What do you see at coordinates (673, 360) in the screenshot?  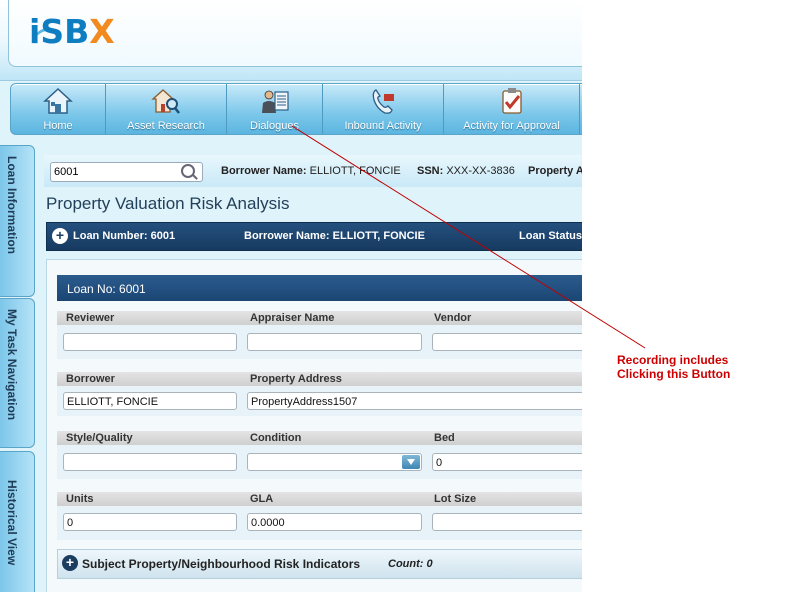 I see `annotation-line-1: Recording includes` at bounding box center [673, 360].